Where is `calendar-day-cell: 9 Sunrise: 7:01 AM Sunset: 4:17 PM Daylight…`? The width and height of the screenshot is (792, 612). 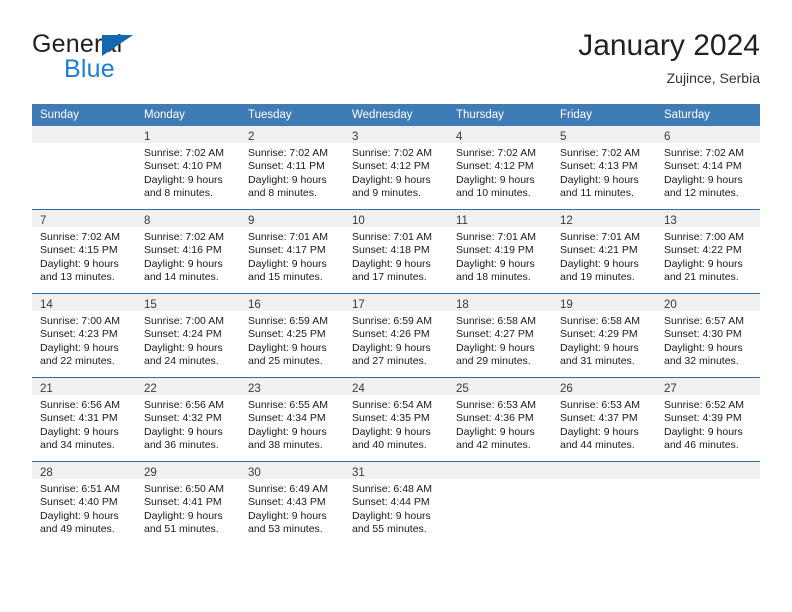
calendar-day-cell: 9 Sunrise: 7:01 AM Sunset: 4:17 PM Daylight… is located at coordinates (292, 251).